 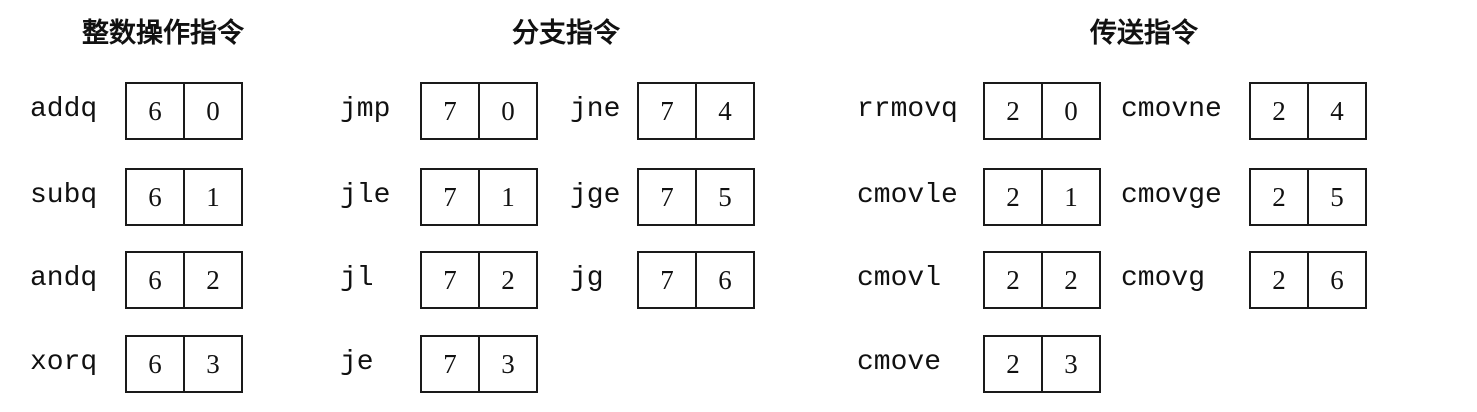 I want to click on encoding-box: 2 1, so click(x=1042, y=197).